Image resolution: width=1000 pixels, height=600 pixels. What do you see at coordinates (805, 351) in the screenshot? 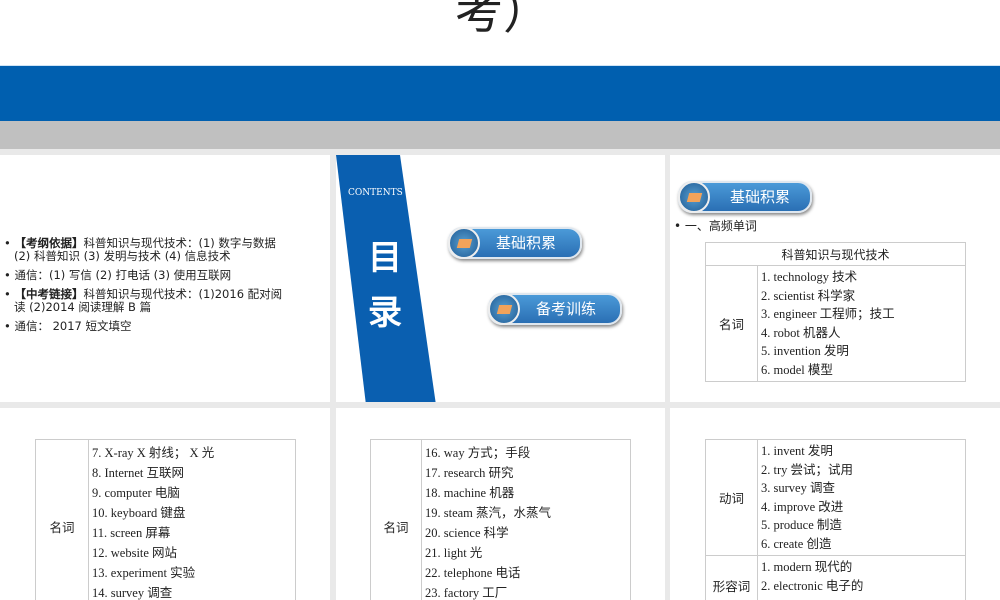
I see `vocab-item: 5. invention 发明` at bounding box center [805, 351].